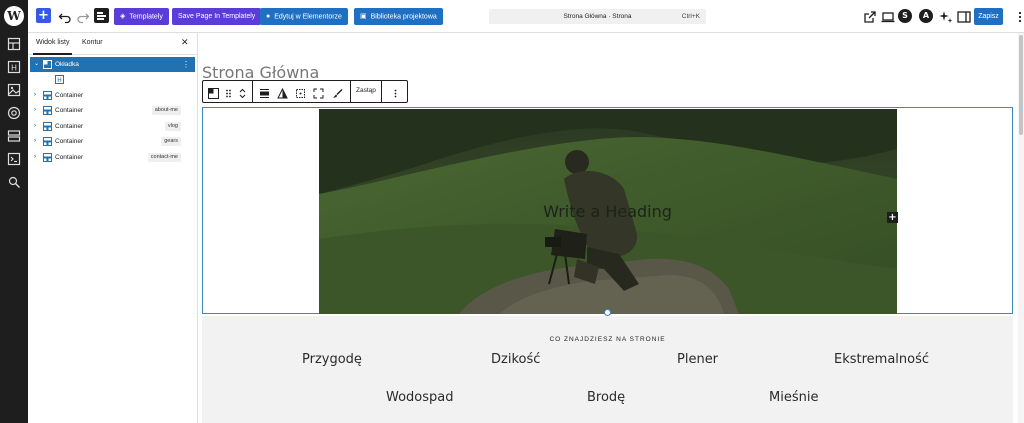 This screenshot has width=1024, height=423. I want to click on keyword-item: Ekstremalność, so click(881, 359).